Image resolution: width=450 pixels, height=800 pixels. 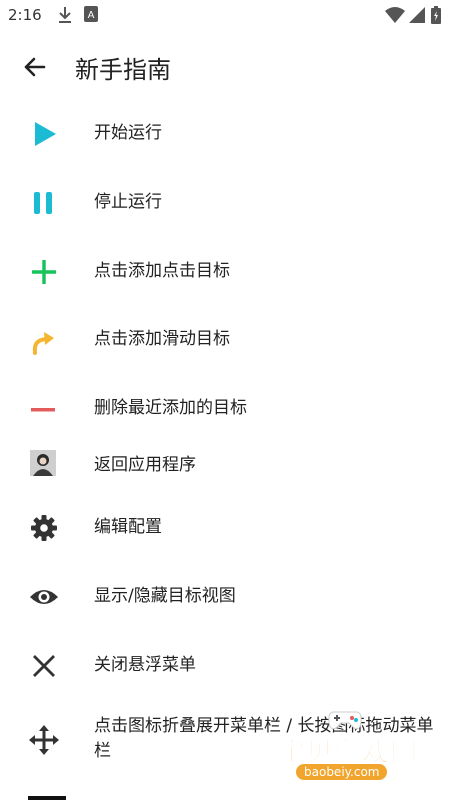 What do you see at coordinates (47, 798) in the screenshot?
I see `bottom-edge-bar` at bounding box center [47, 798].